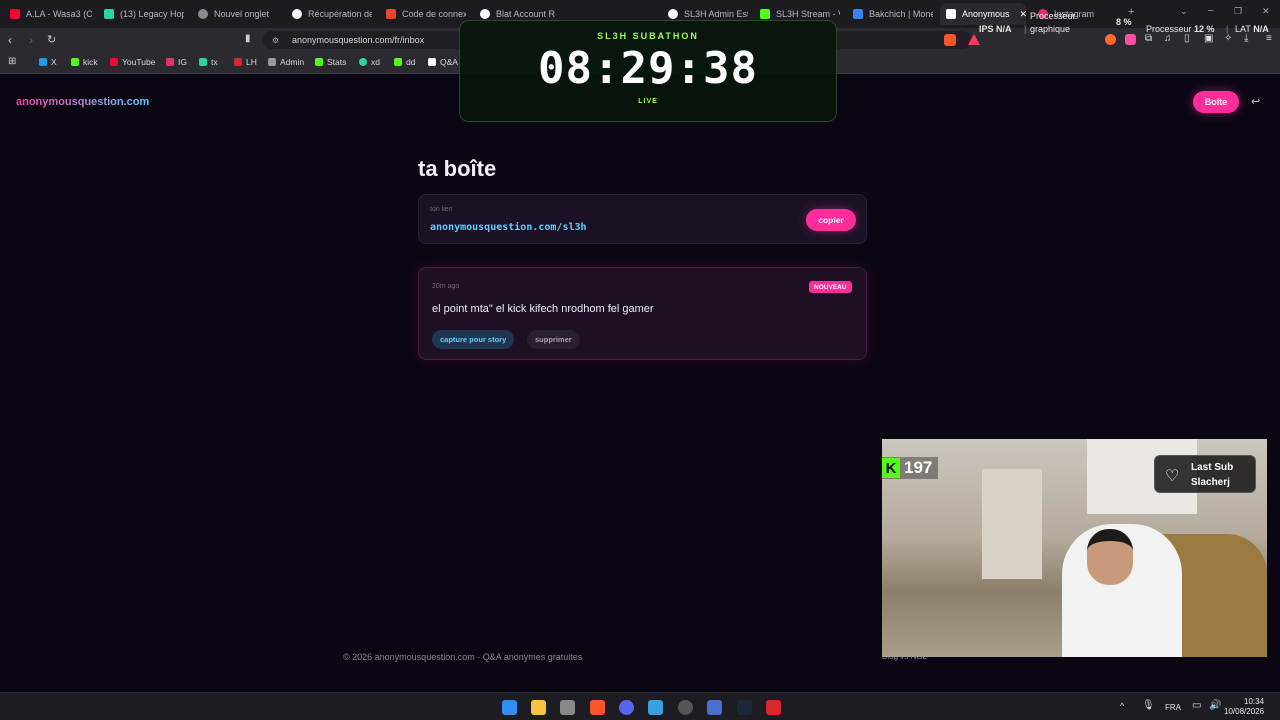 This screenshot has width=1280, height=720. Describe the element at coordinates (1184, 11) in the screenshot. I see `tab-list-icon: ⌄` at that location.